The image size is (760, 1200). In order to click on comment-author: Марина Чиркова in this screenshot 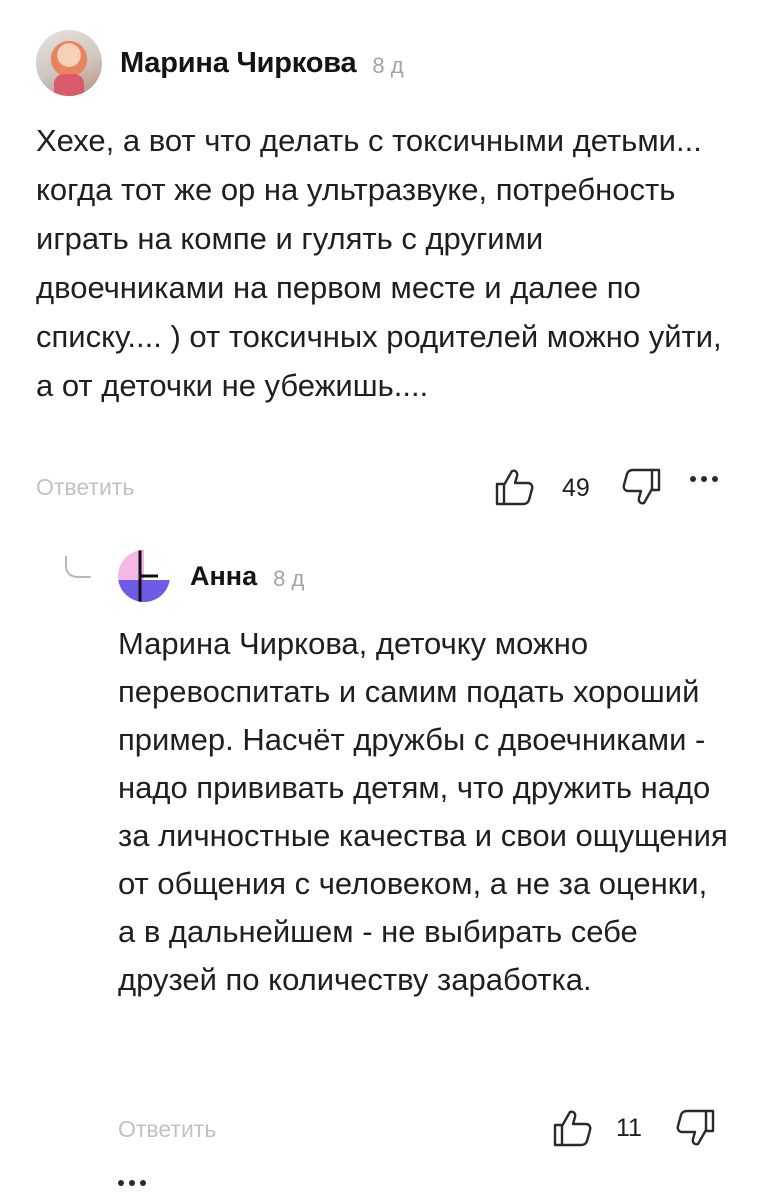, I will do `click(238, 63)`.